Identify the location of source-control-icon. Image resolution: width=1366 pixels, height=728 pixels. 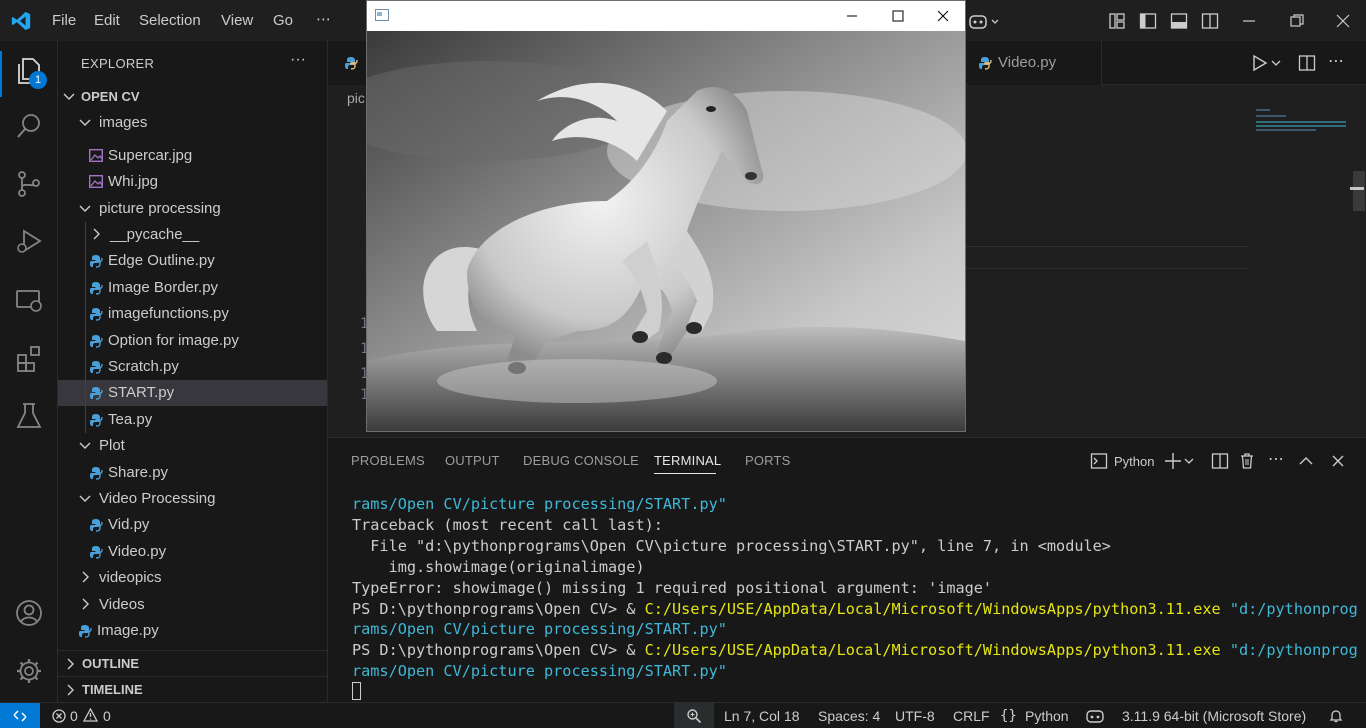
(29, 184).